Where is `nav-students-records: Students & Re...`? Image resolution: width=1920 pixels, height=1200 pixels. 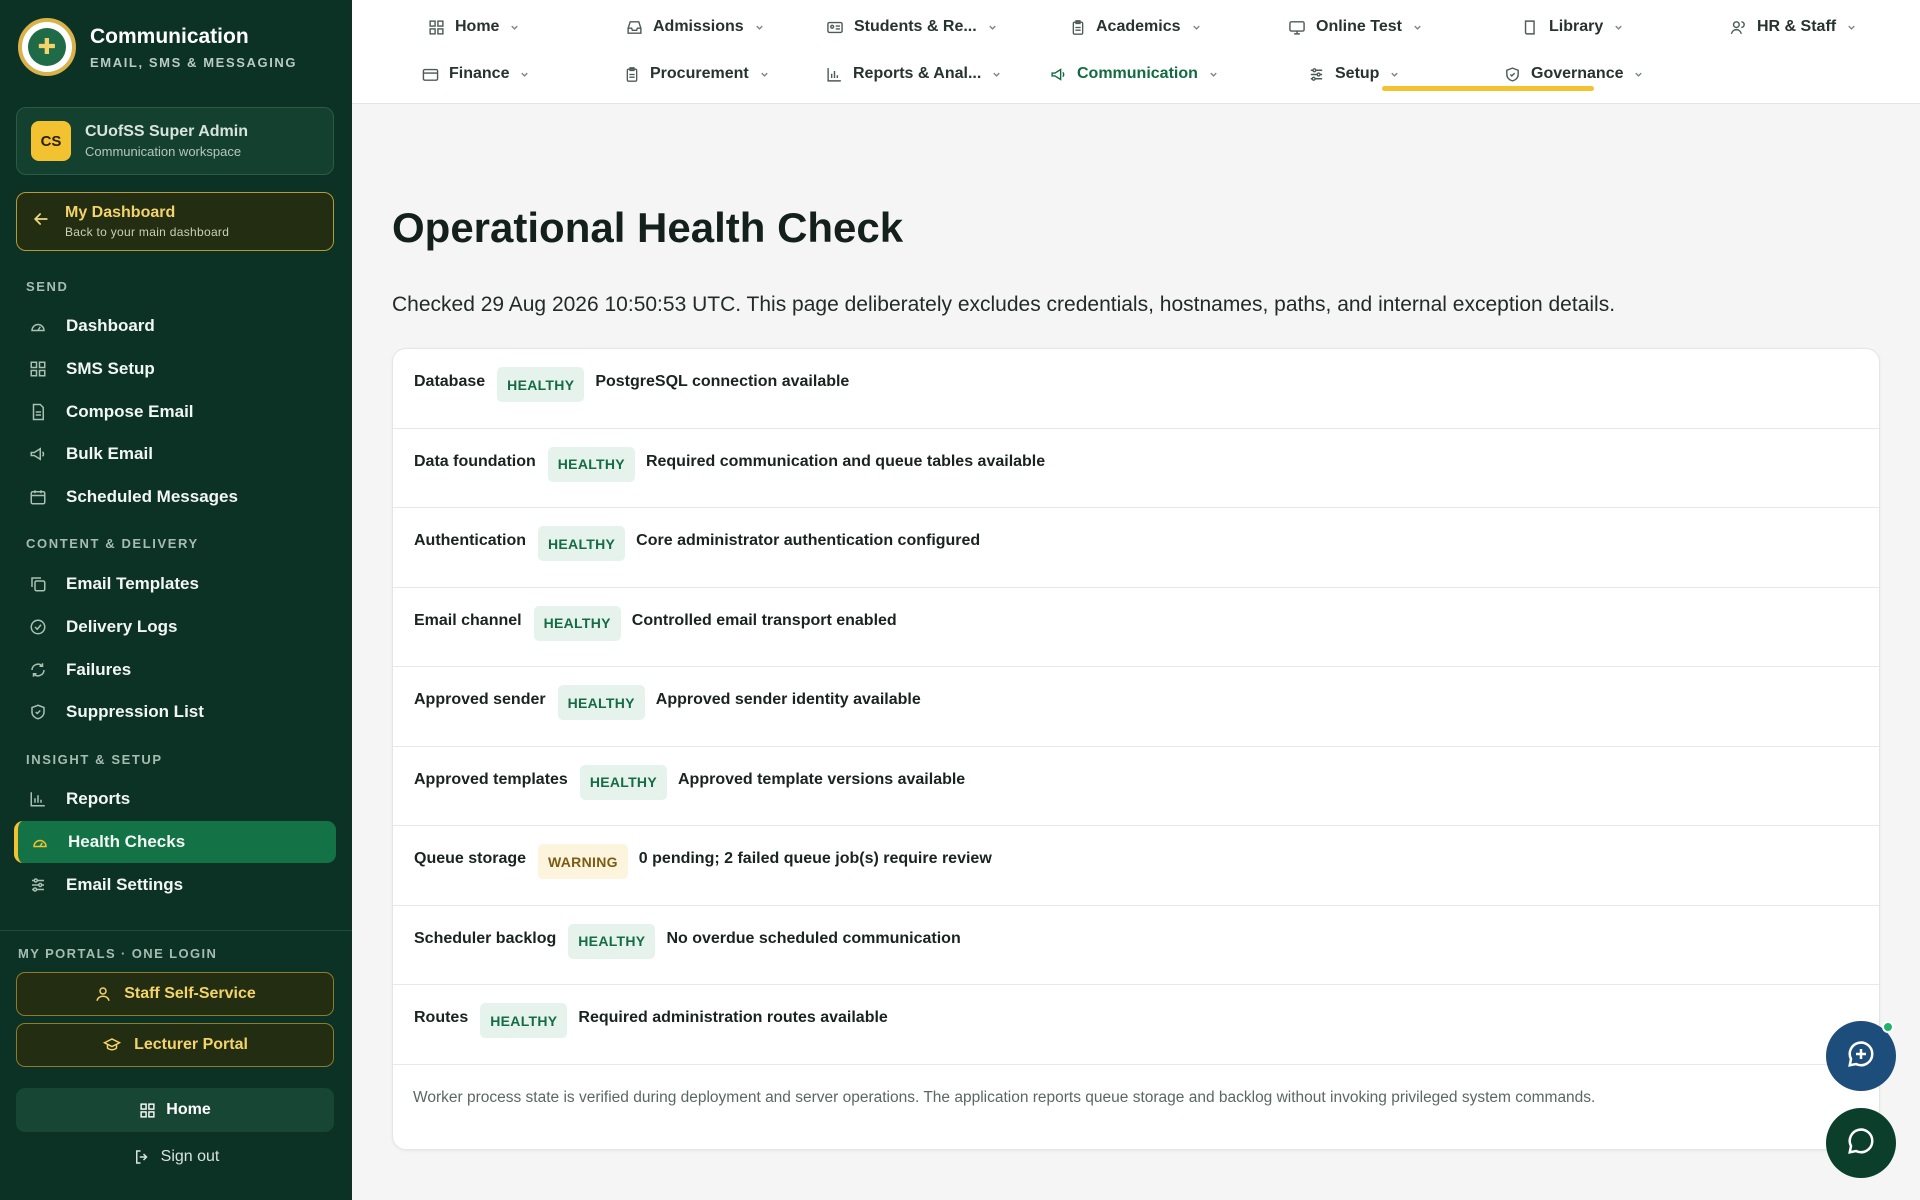 nav-students-records: Students & Re... is located at coordinates (912, 27).